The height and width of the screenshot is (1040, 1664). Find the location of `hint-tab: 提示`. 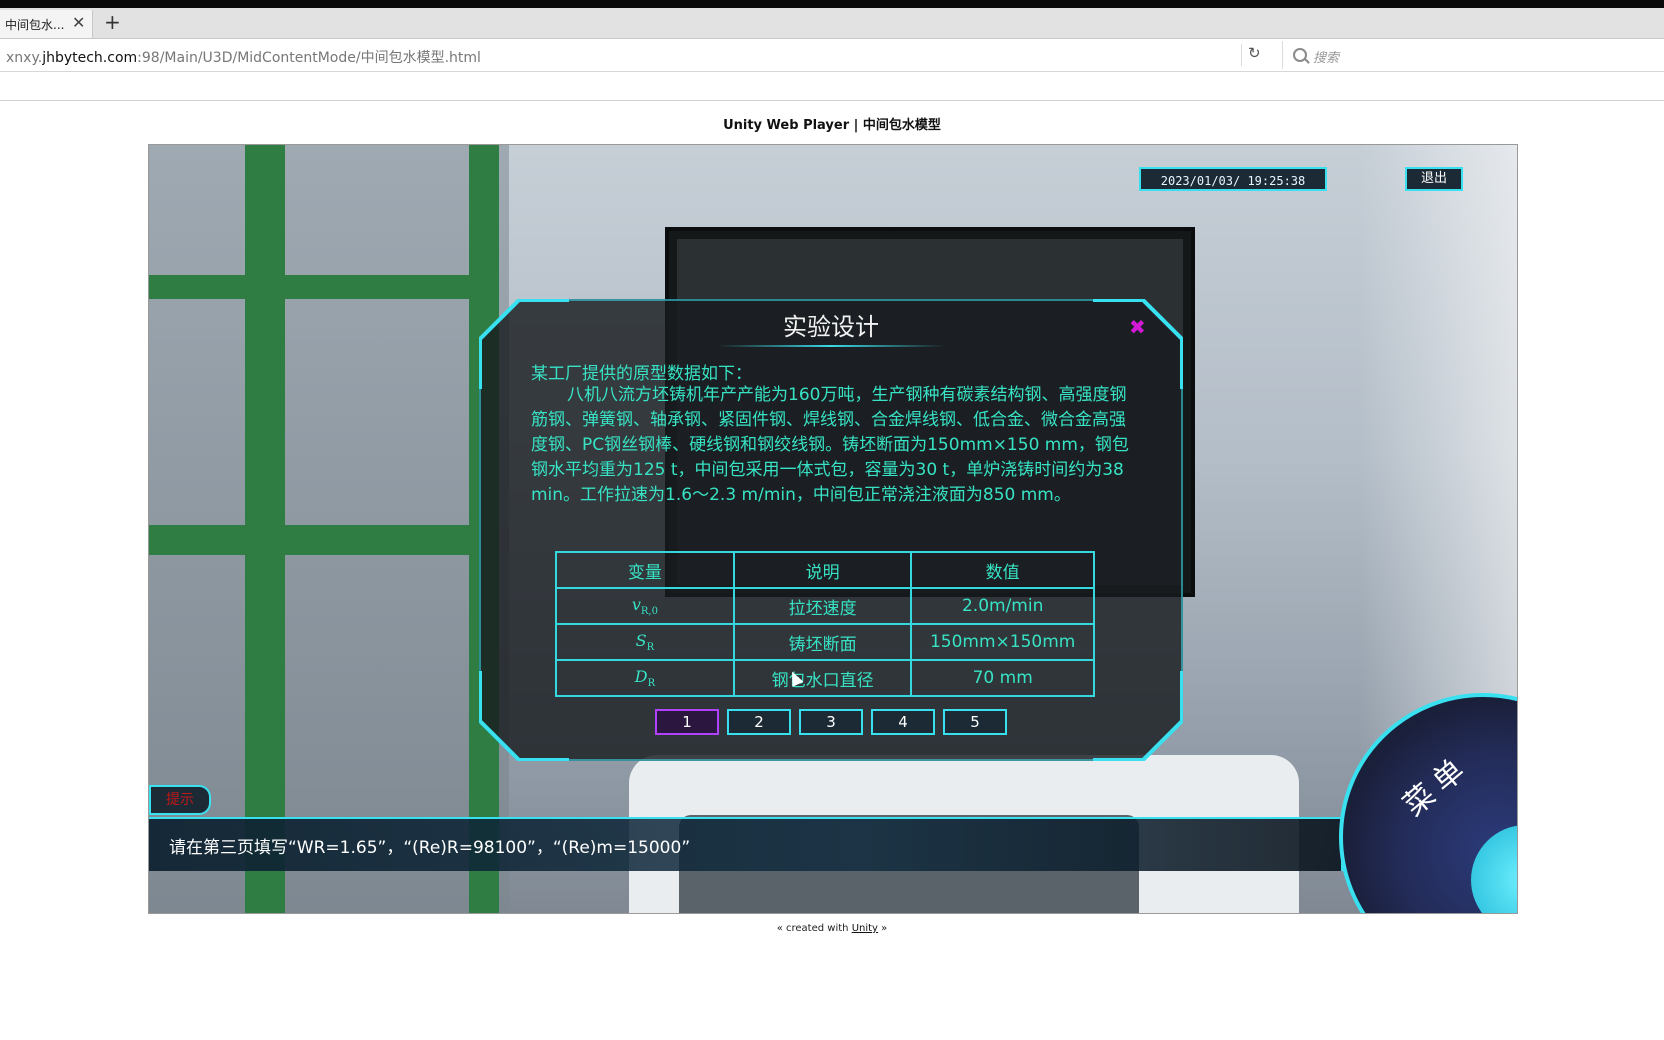

hint-tab: 提示 is located at coordinates (180, 800).